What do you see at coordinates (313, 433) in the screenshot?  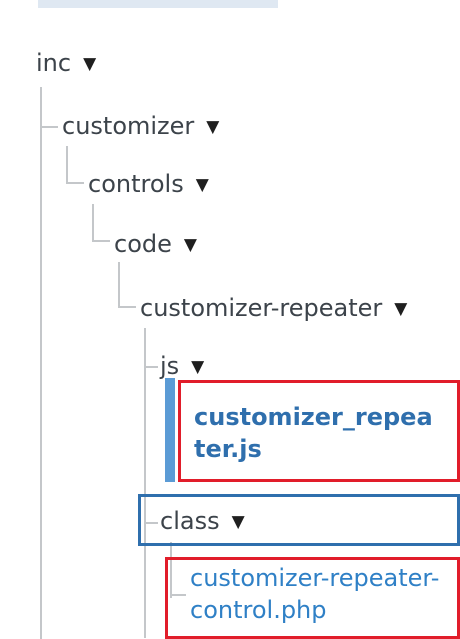 I see `file-customizer-repeater-js: customizer_repea ter.js` at bounding box center [313, 433].